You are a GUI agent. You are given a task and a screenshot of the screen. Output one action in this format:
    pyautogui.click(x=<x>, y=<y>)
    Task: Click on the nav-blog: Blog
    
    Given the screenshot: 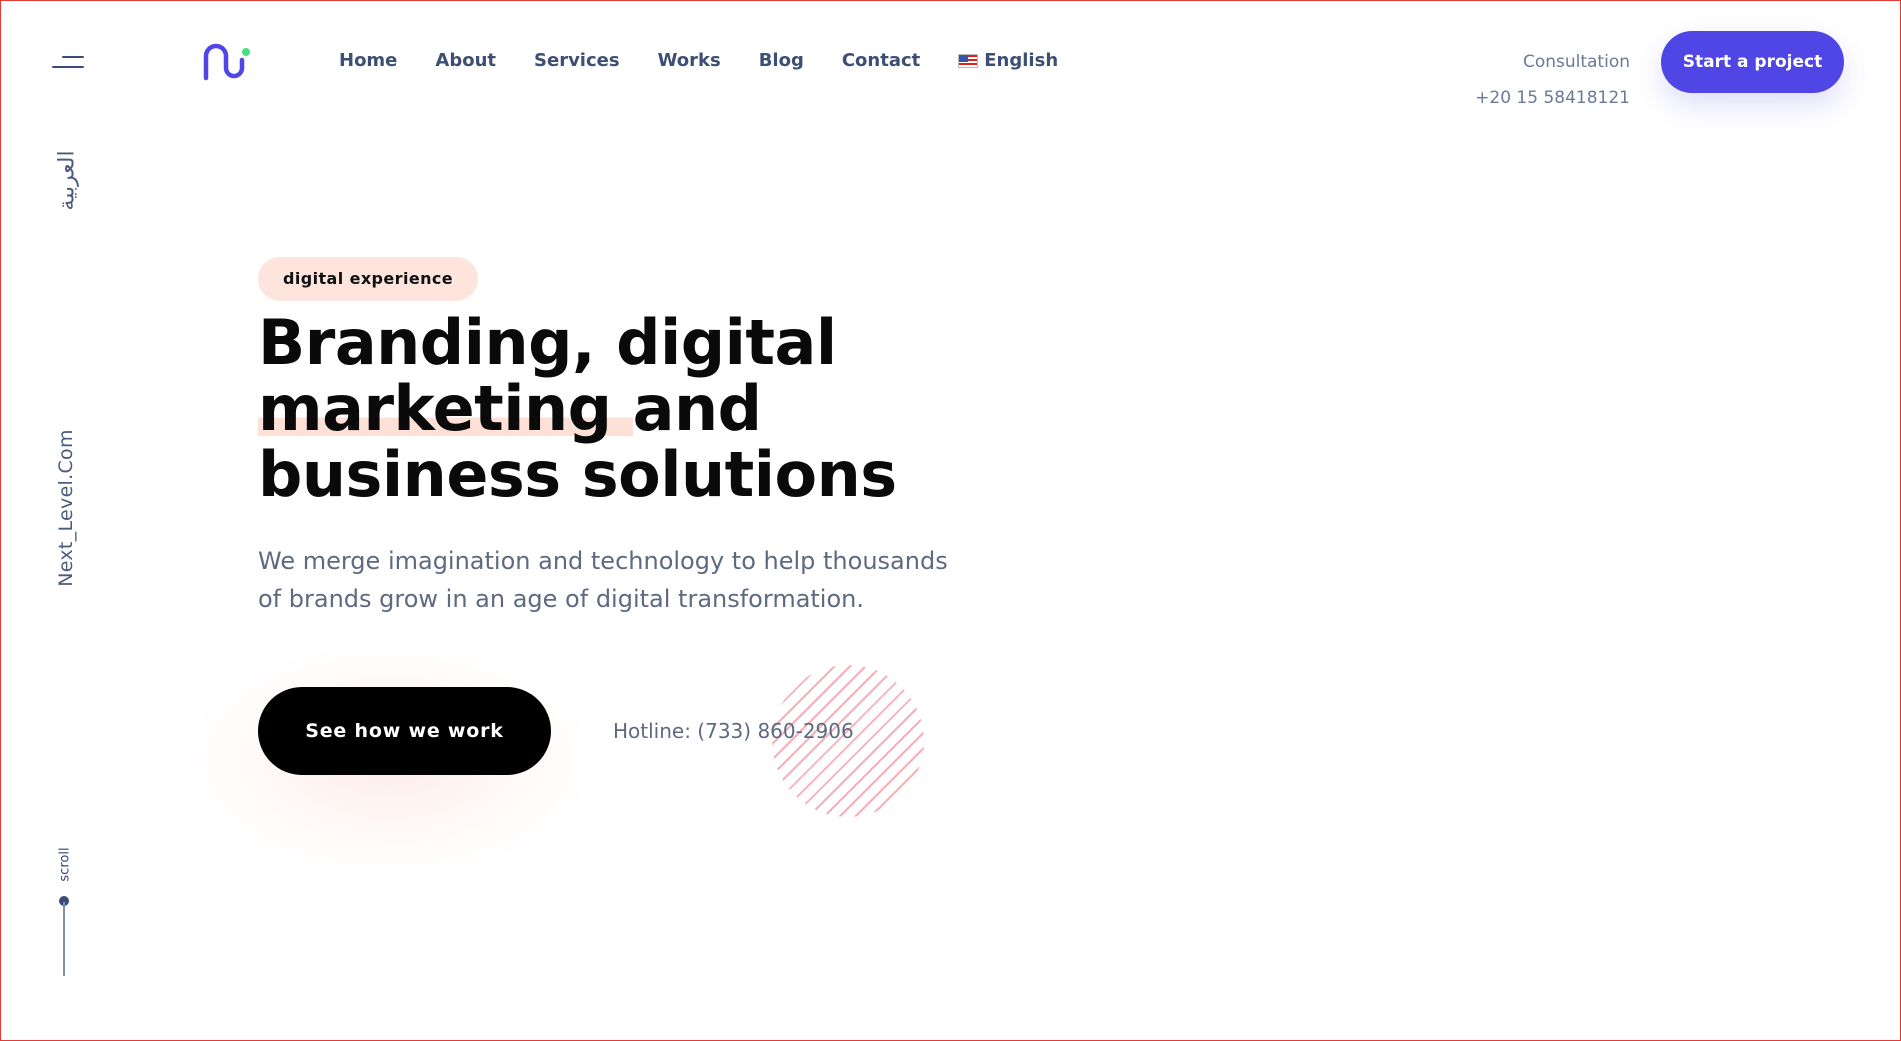 What is the action you would take?
    pyautogui.click(x=781, y=61)
    